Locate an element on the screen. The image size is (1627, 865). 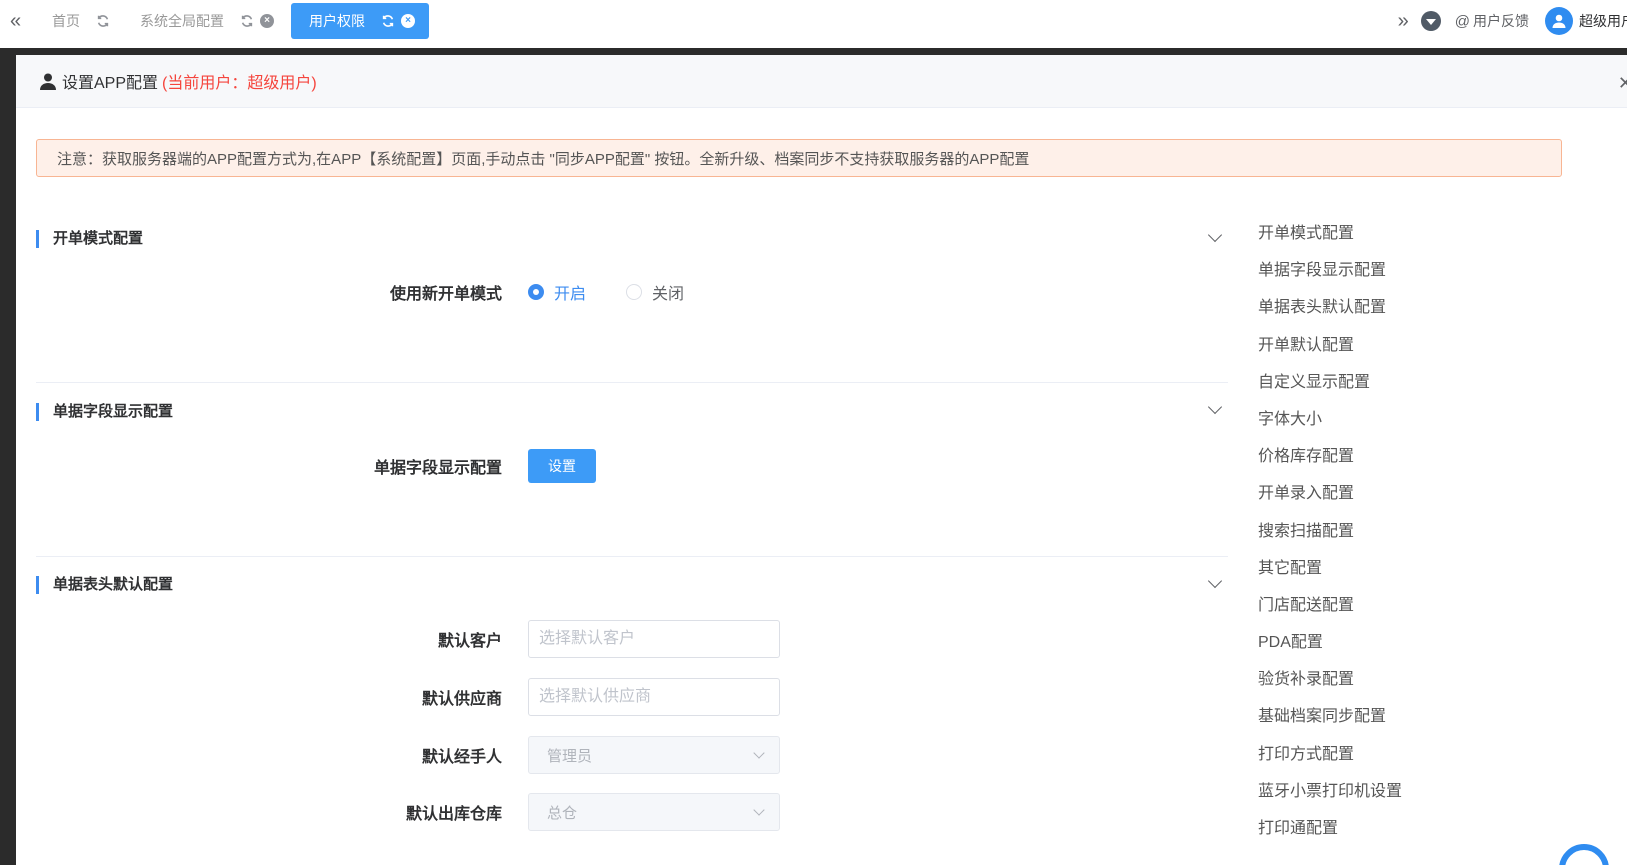
default-warehouse-select: 总仓 is located at coordinates (654, 812).